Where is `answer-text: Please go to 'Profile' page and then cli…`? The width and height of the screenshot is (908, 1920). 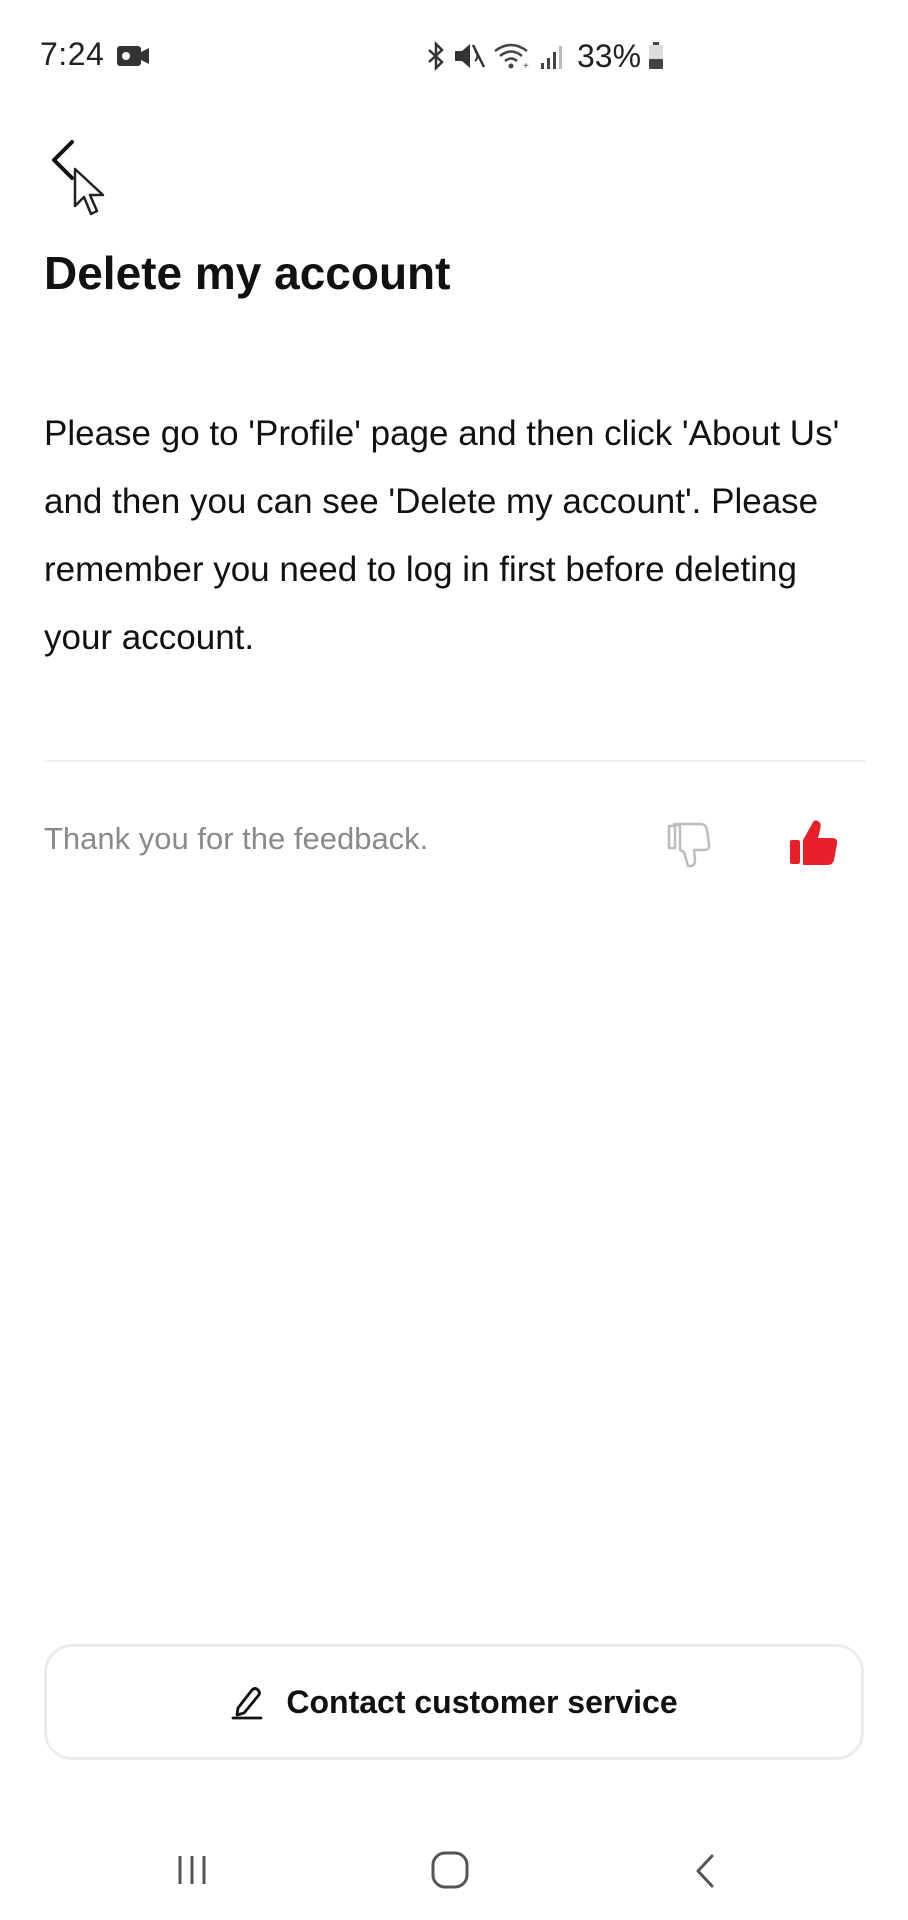
answer-text: Please go to 'Profile' page and then cli… is located at coordinates (442, 535).